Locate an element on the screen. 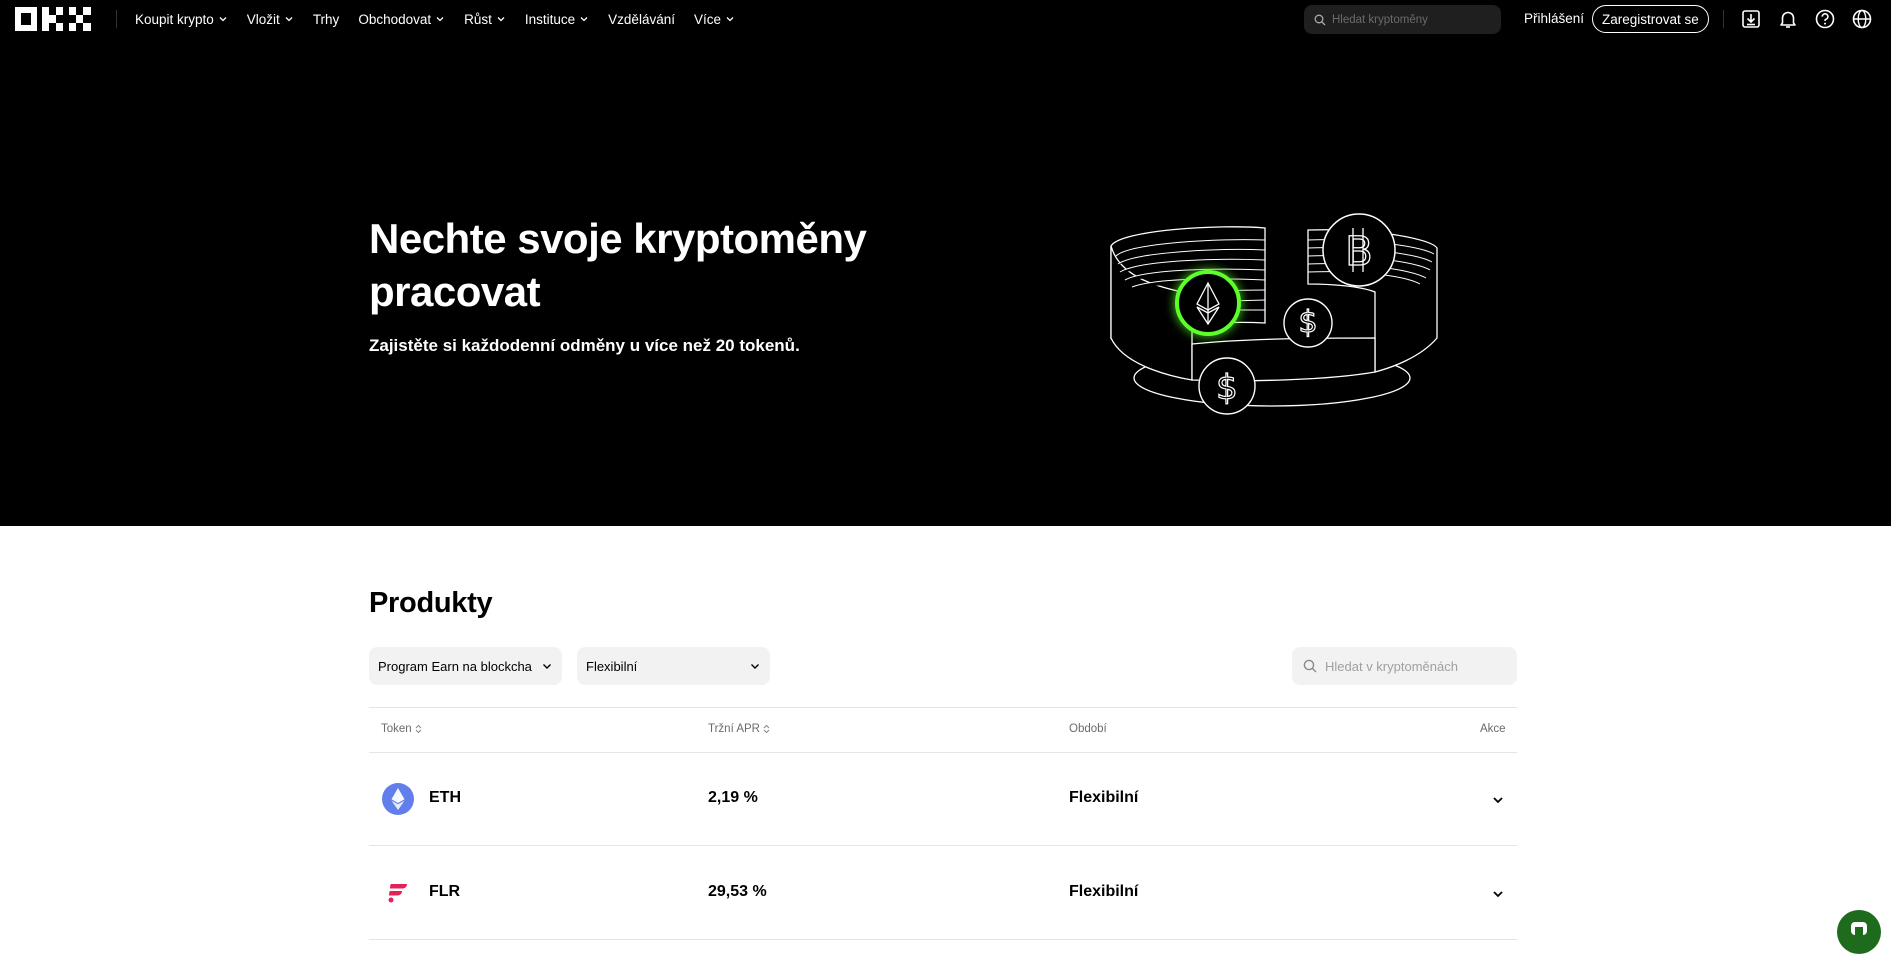  nav-item-label: Trhy is located at coordinates (326, 19).